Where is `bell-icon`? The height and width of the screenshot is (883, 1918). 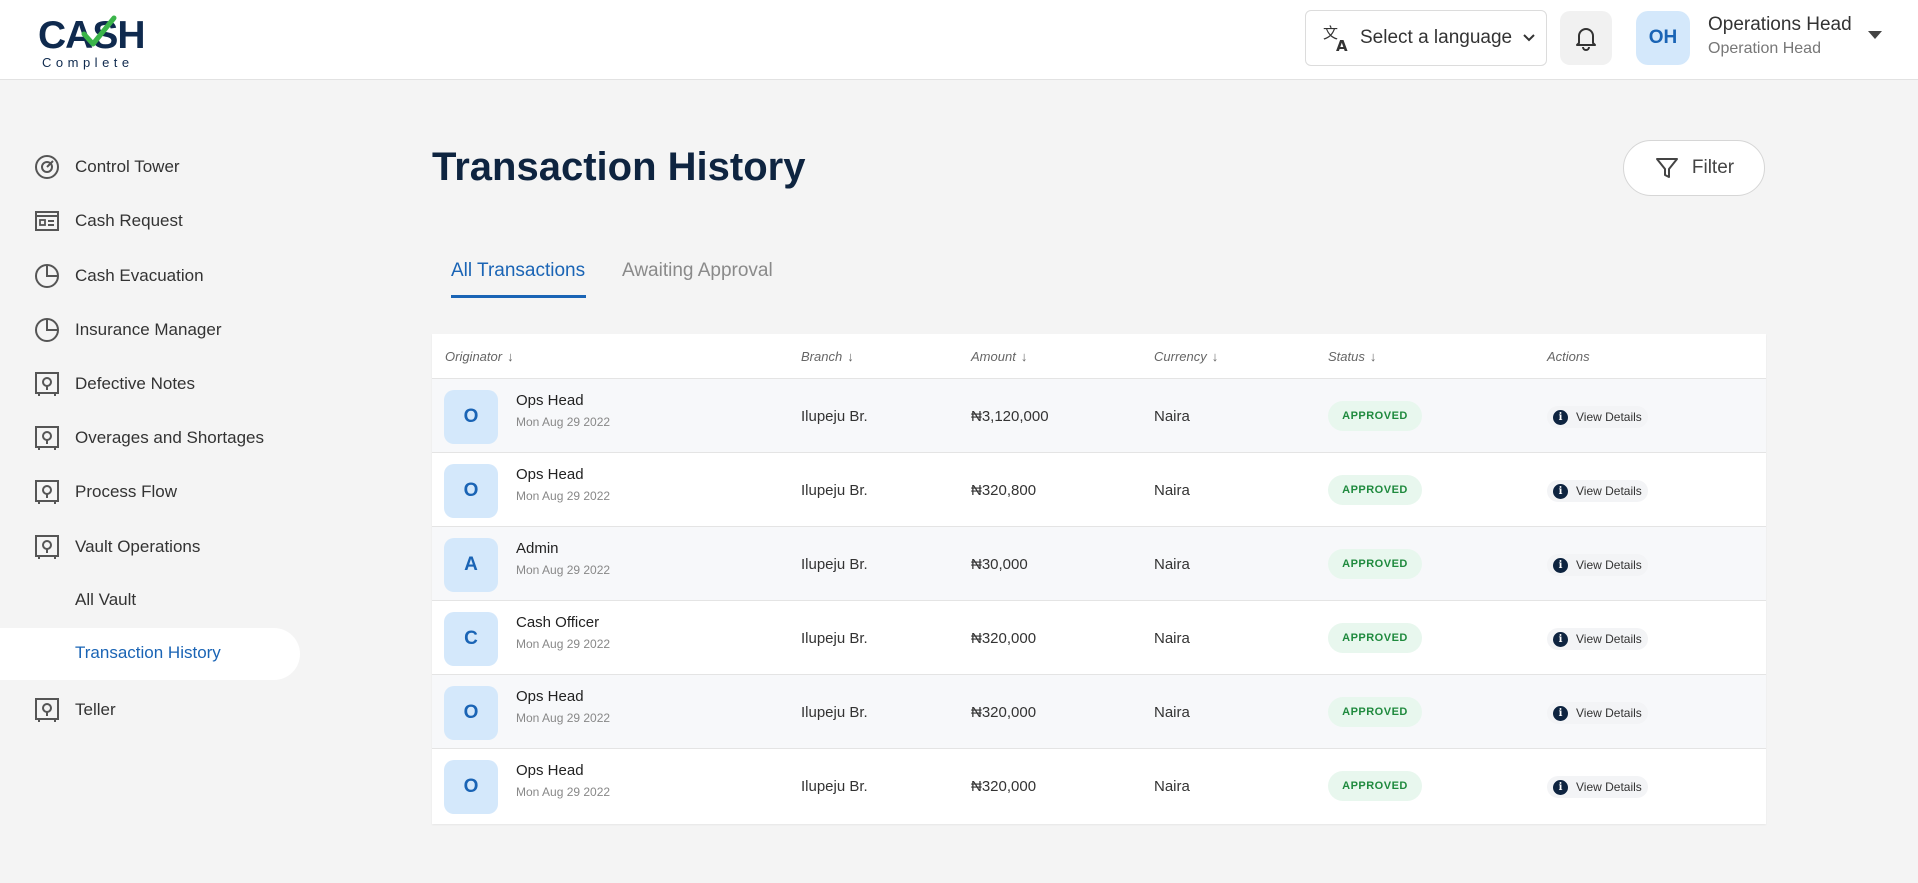 bell-icon is located at coordinates (1586, 39).